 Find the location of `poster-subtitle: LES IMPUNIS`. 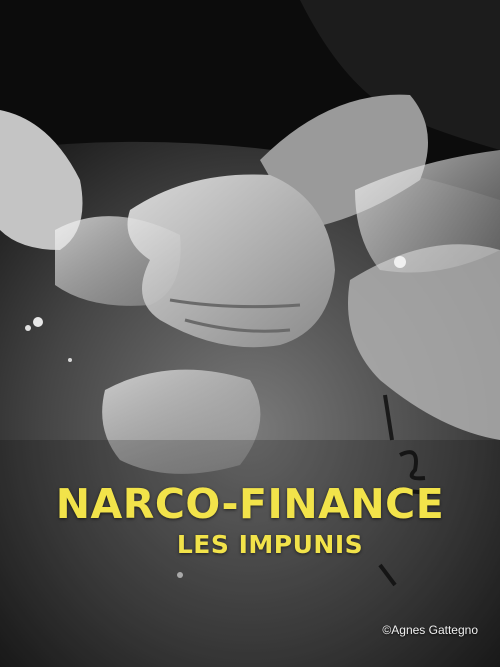

poster-subtitle: LES IMPUNIS is located at coordinates (270, 544).